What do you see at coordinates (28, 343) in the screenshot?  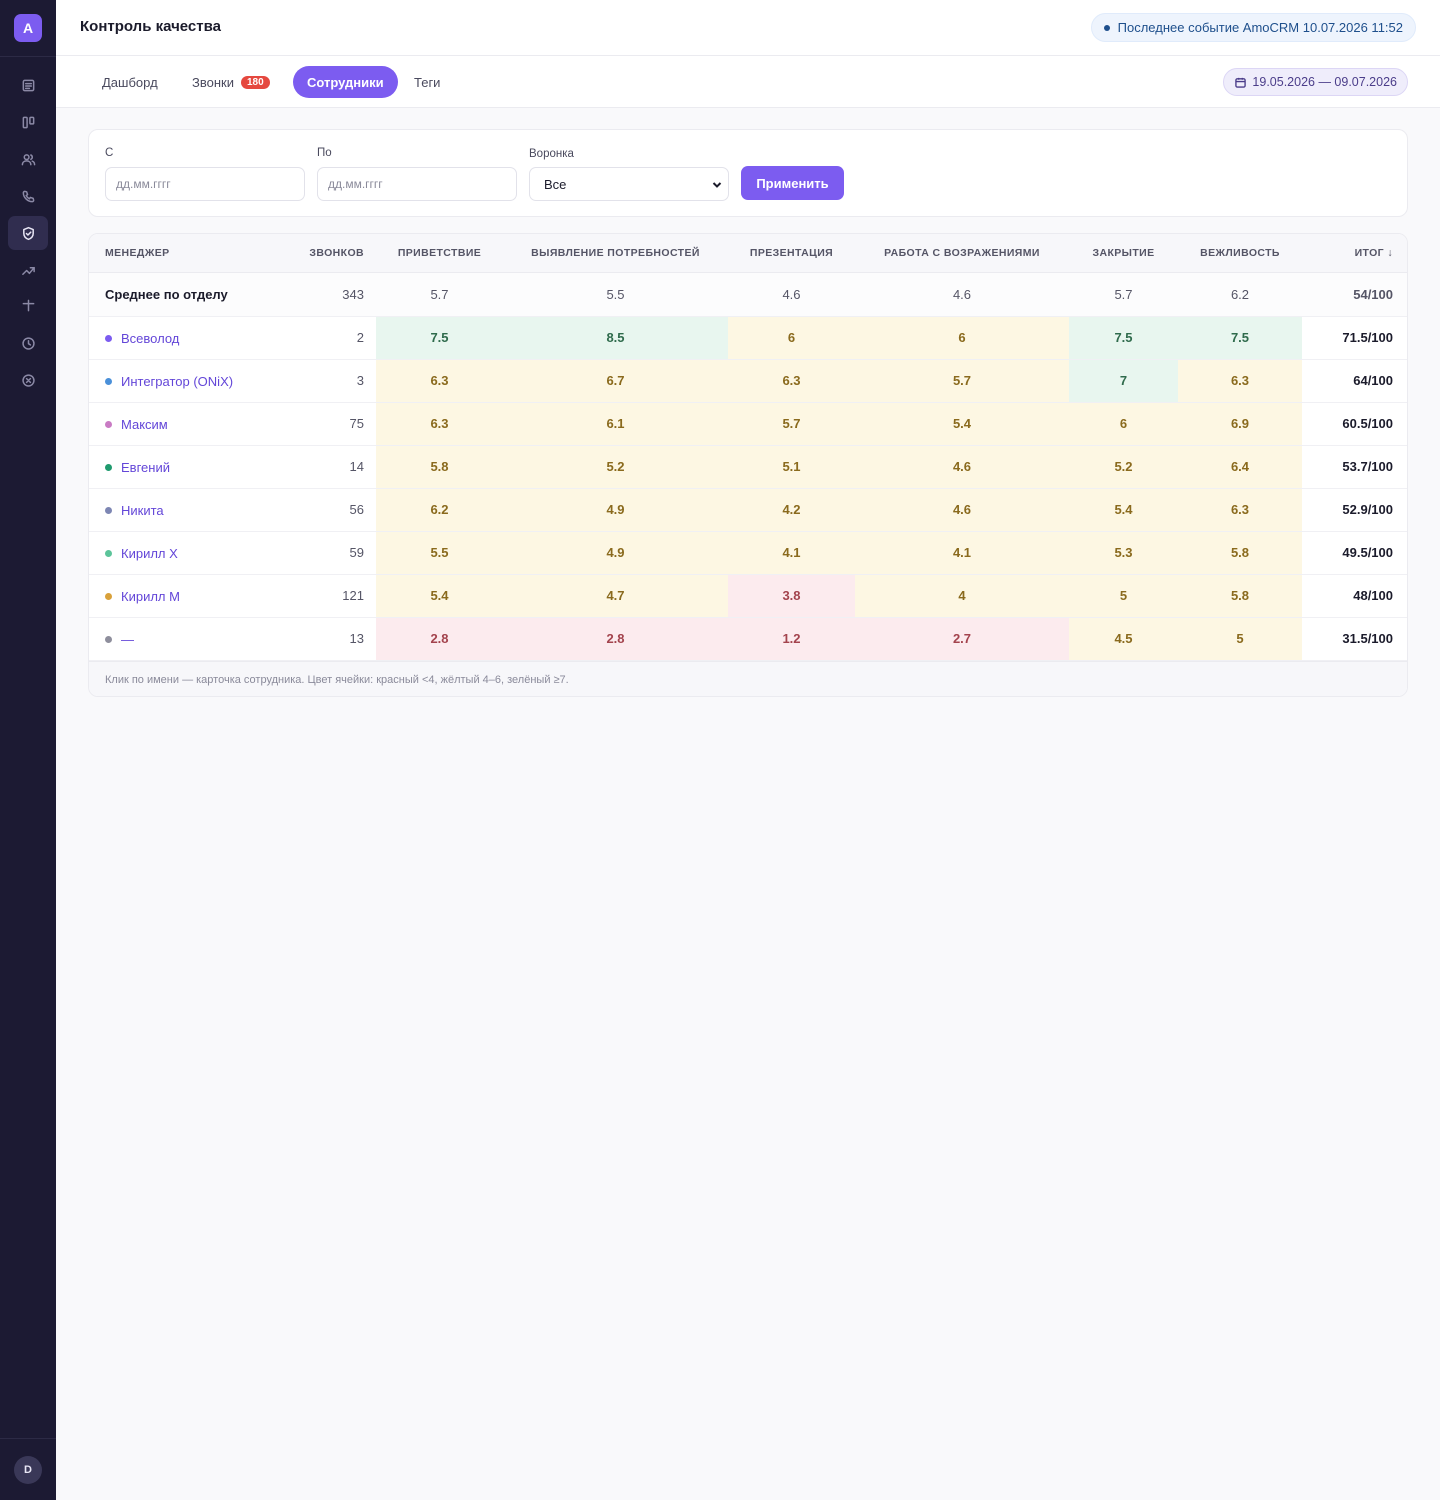 I see `sidebar-item-history` at bounding box center [28, 343].